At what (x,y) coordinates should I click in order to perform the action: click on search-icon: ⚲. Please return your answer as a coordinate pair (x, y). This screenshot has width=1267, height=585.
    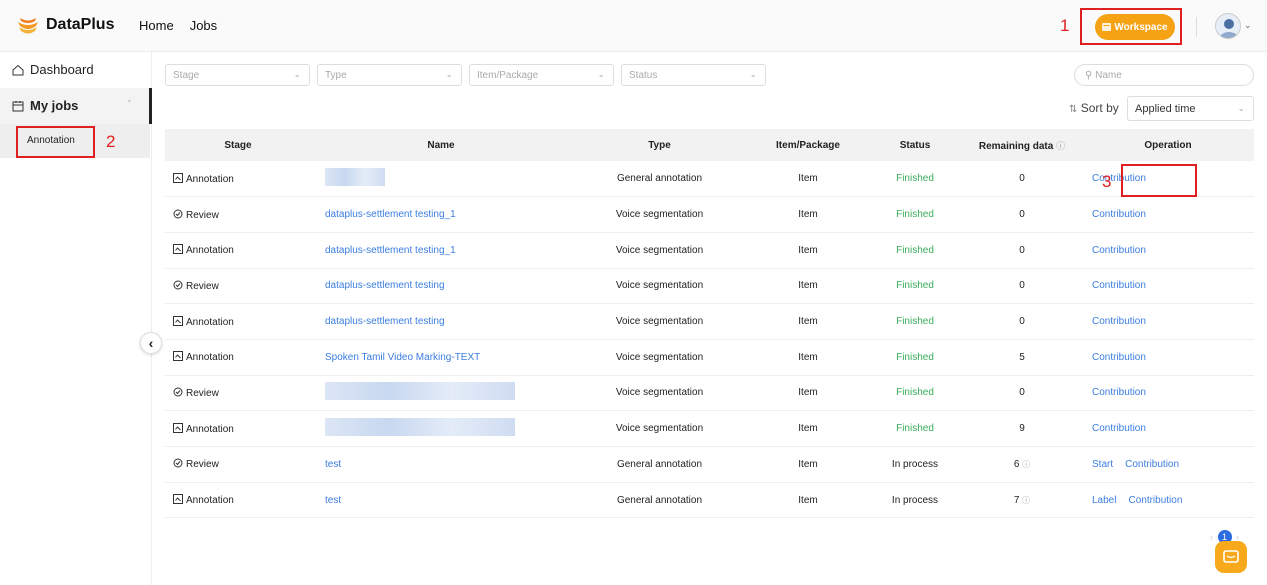
    Looking at the image, I should click on (1089, 75).